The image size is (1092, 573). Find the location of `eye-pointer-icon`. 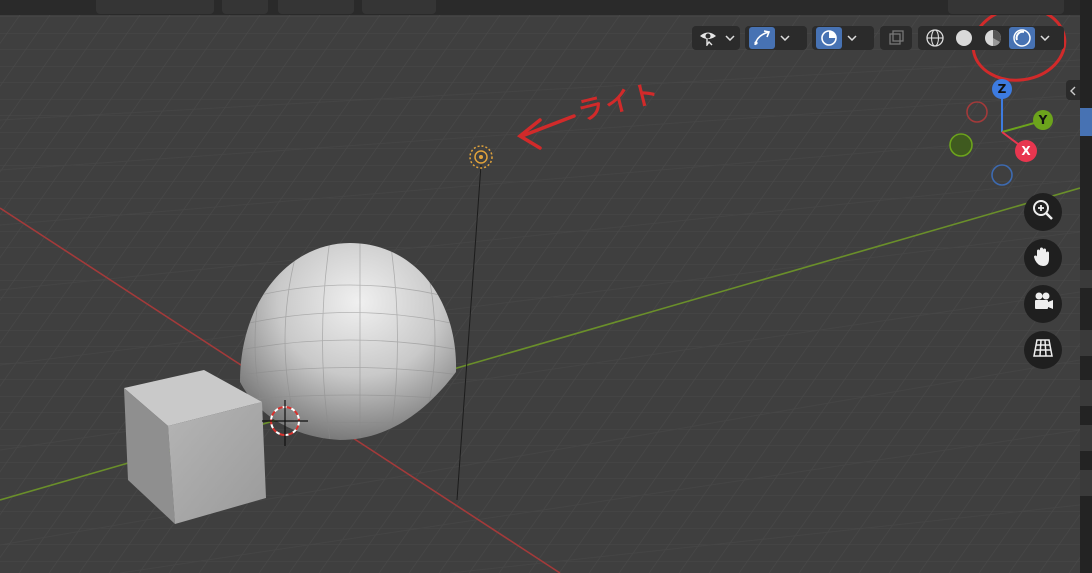

eye-pointer-icon is located at coordinates (708, 38).